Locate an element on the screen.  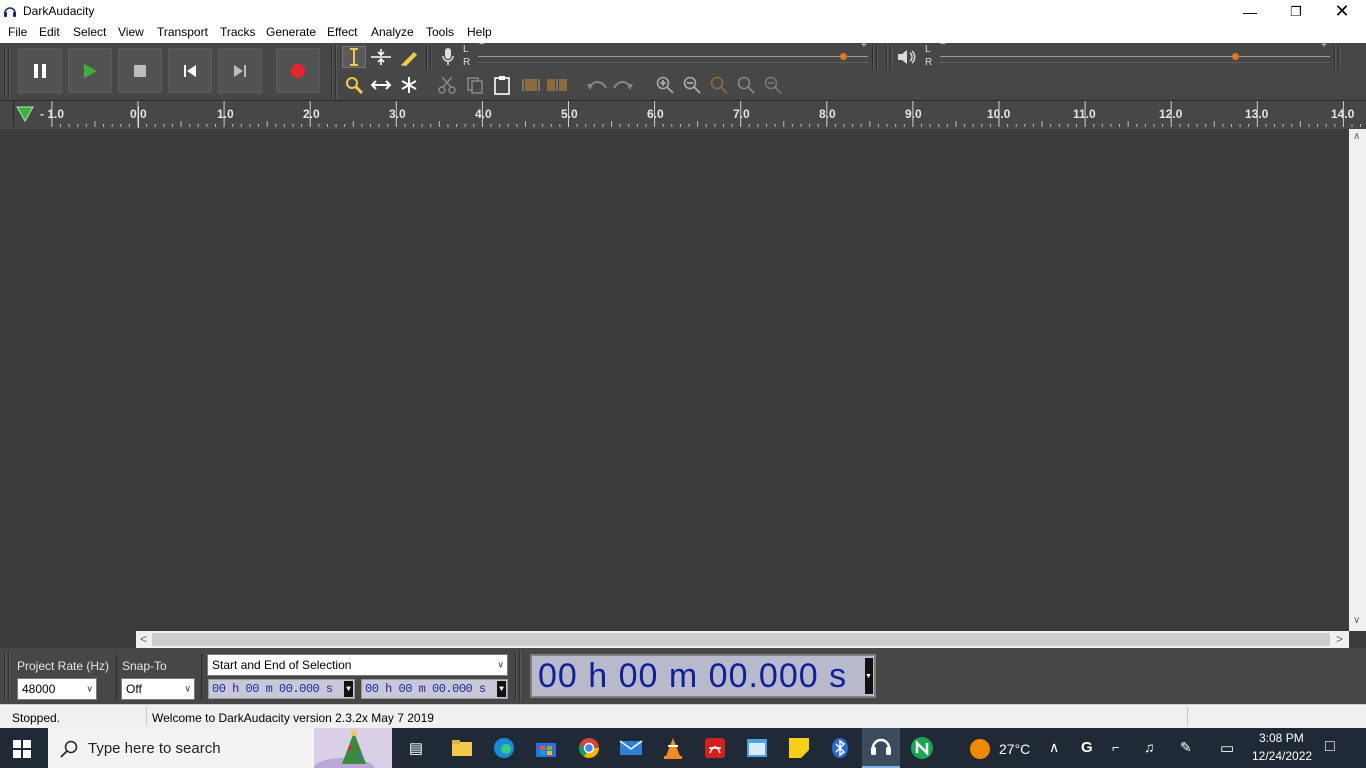
store-icon is located at coordinates (546, 748).